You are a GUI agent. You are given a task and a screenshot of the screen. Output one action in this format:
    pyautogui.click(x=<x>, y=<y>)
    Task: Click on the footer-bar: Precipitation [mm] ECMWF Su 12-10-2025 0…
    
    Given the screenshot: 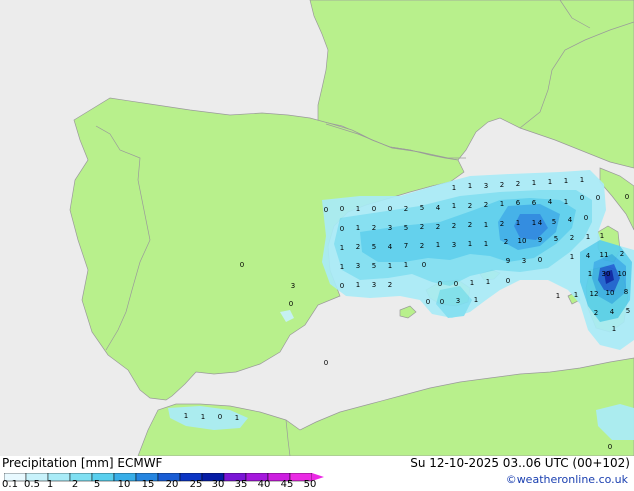 What is the action you would take?
    pyautogui.click(x=317, y=473)
    